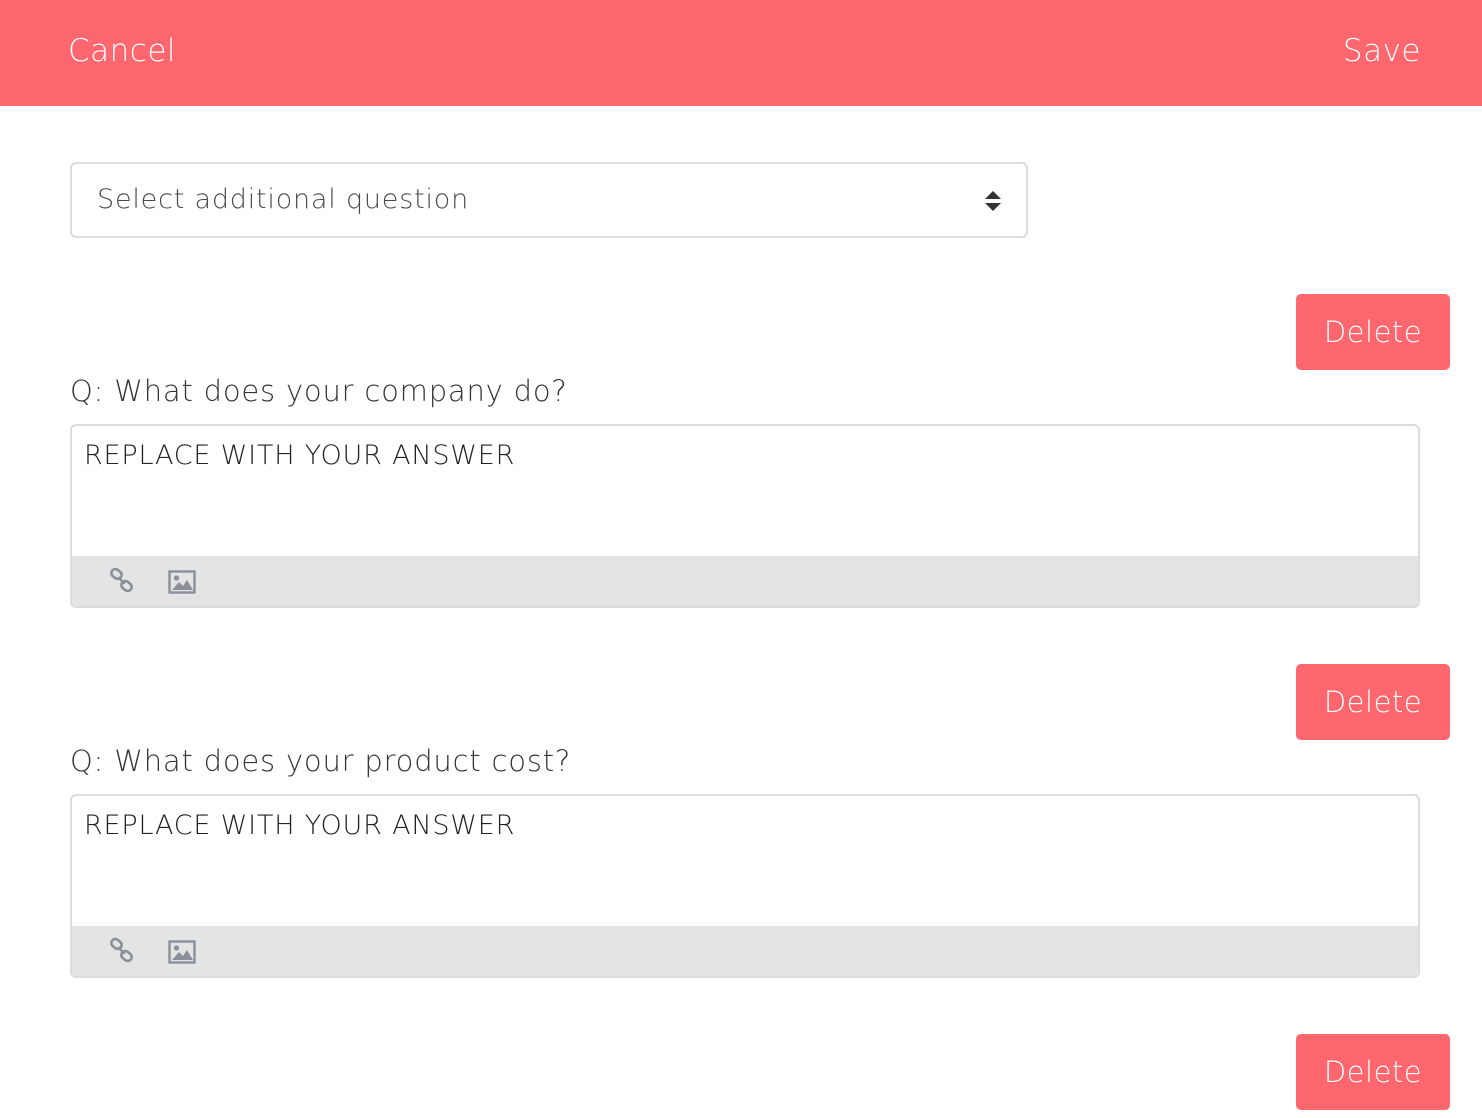  Describe the element at coordinates (741, 53) in the screenshot. I see `top-bar: Cancel Save` at that location.